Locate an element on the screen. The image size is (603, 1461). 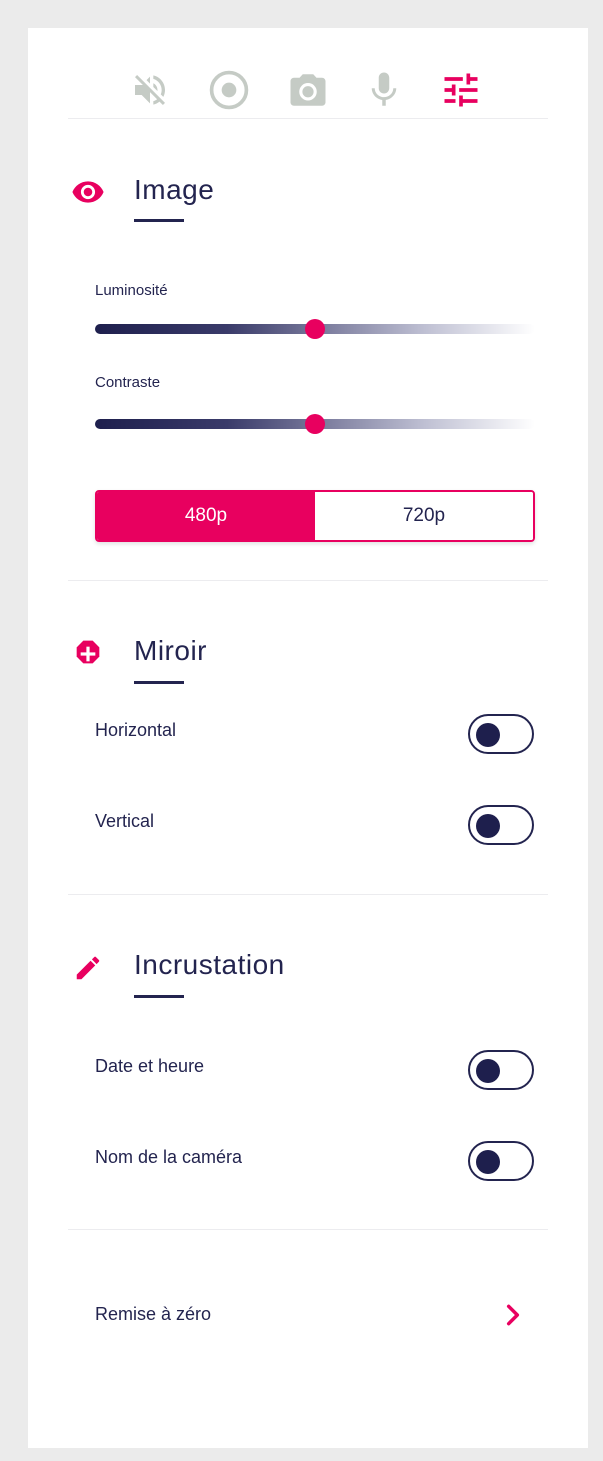
datetime-overlay-toggle is located at coordinates (501, 1070).